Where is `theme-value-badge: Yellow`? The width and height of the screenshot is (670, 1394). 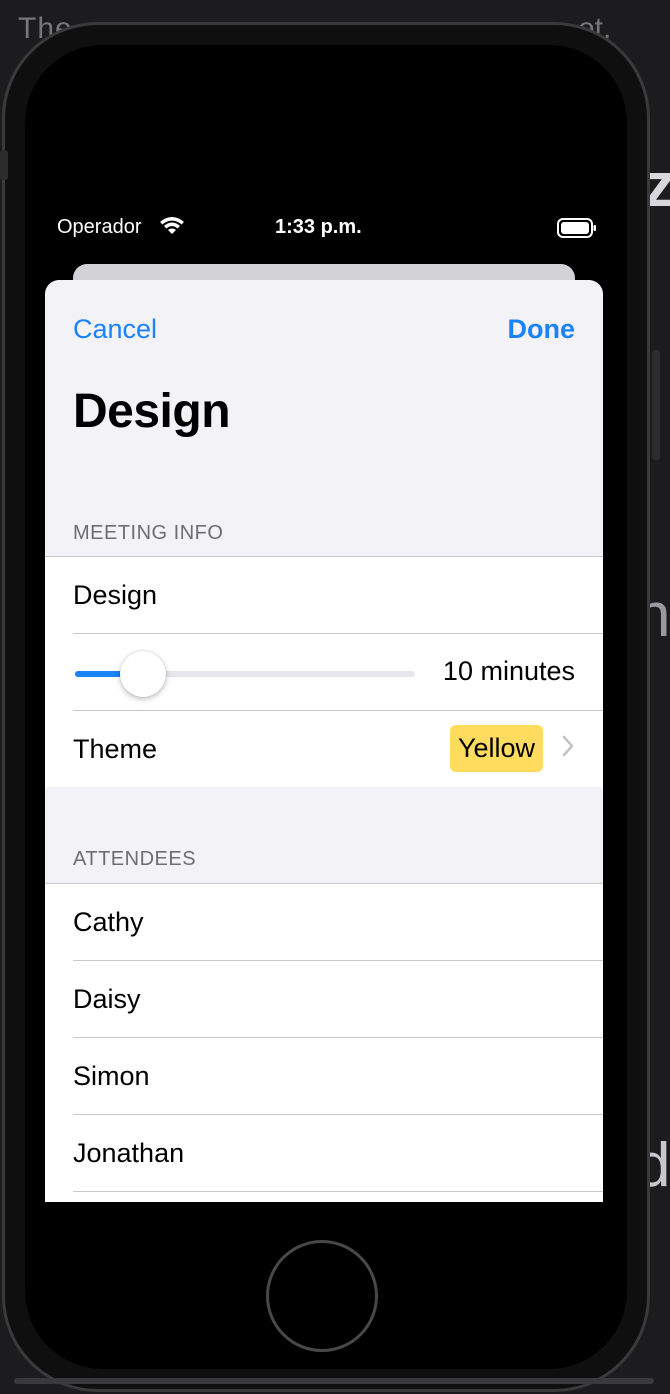 theme-value-badge: Yellow is located at coordinates (496, 748).